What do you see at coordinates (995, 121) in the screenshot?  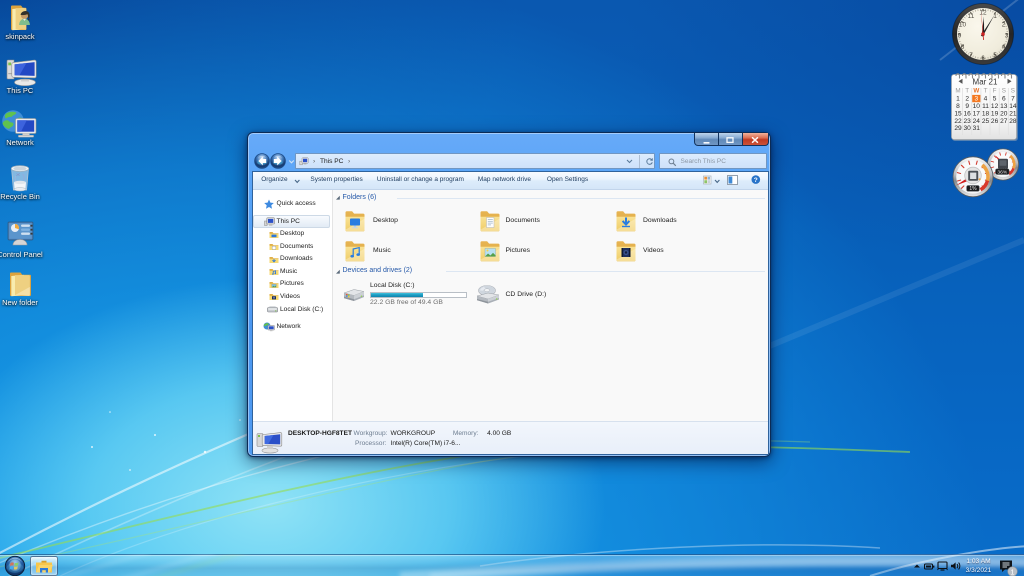 I see `svg-text: 26` at bounding box center [995, 121].